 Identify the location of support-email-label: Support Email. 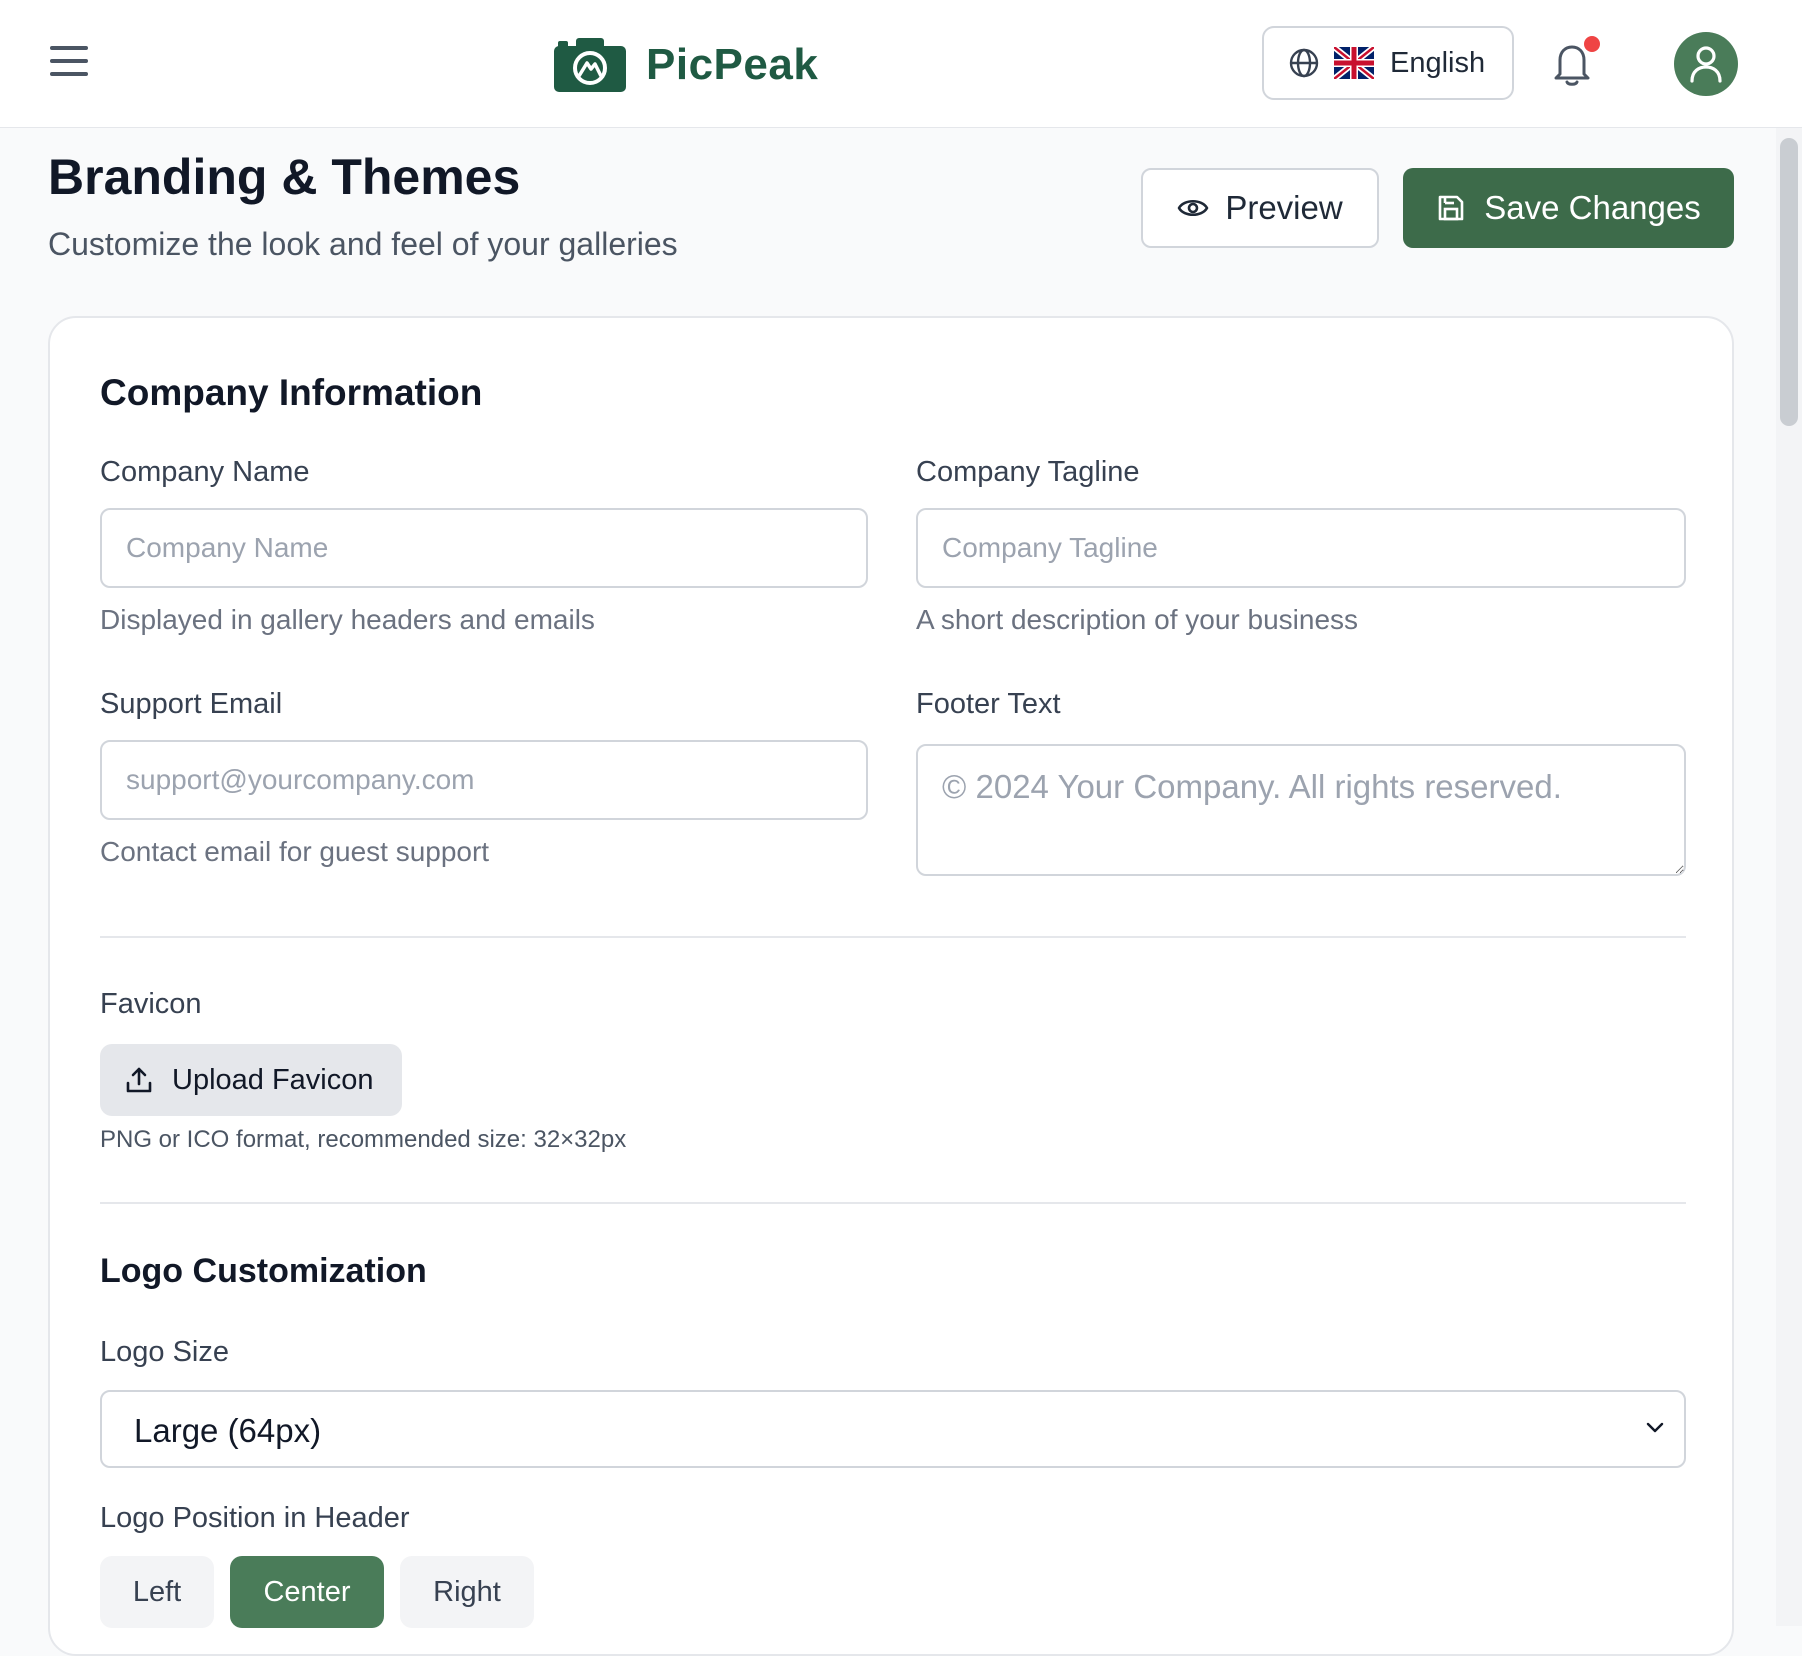
(191, 704).